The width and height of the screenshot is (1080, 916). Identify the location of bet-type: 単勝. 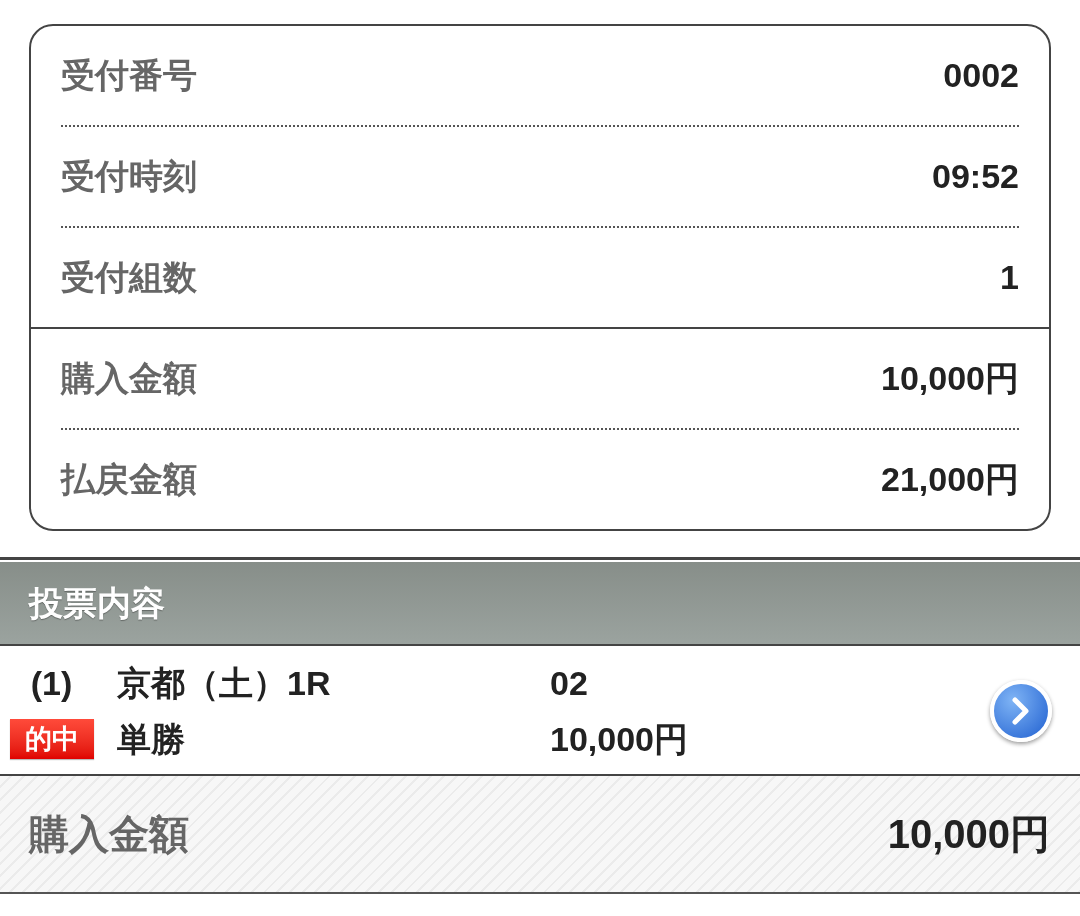
(151, 739).